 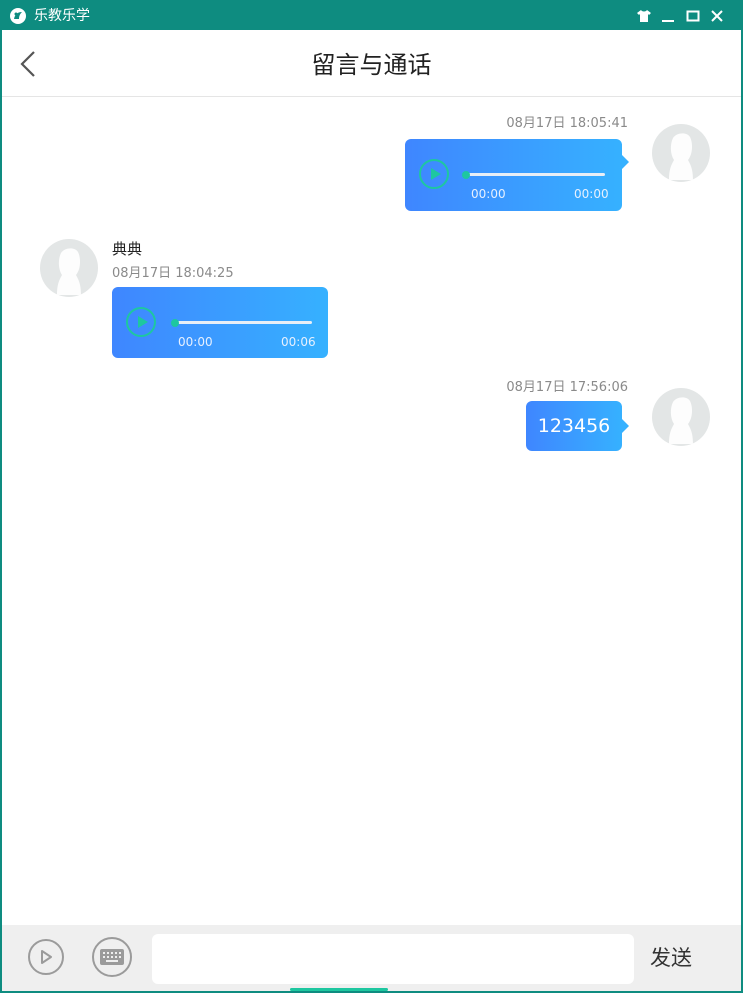 I want to click on app-logo-icon, so click(x=18, y=16).